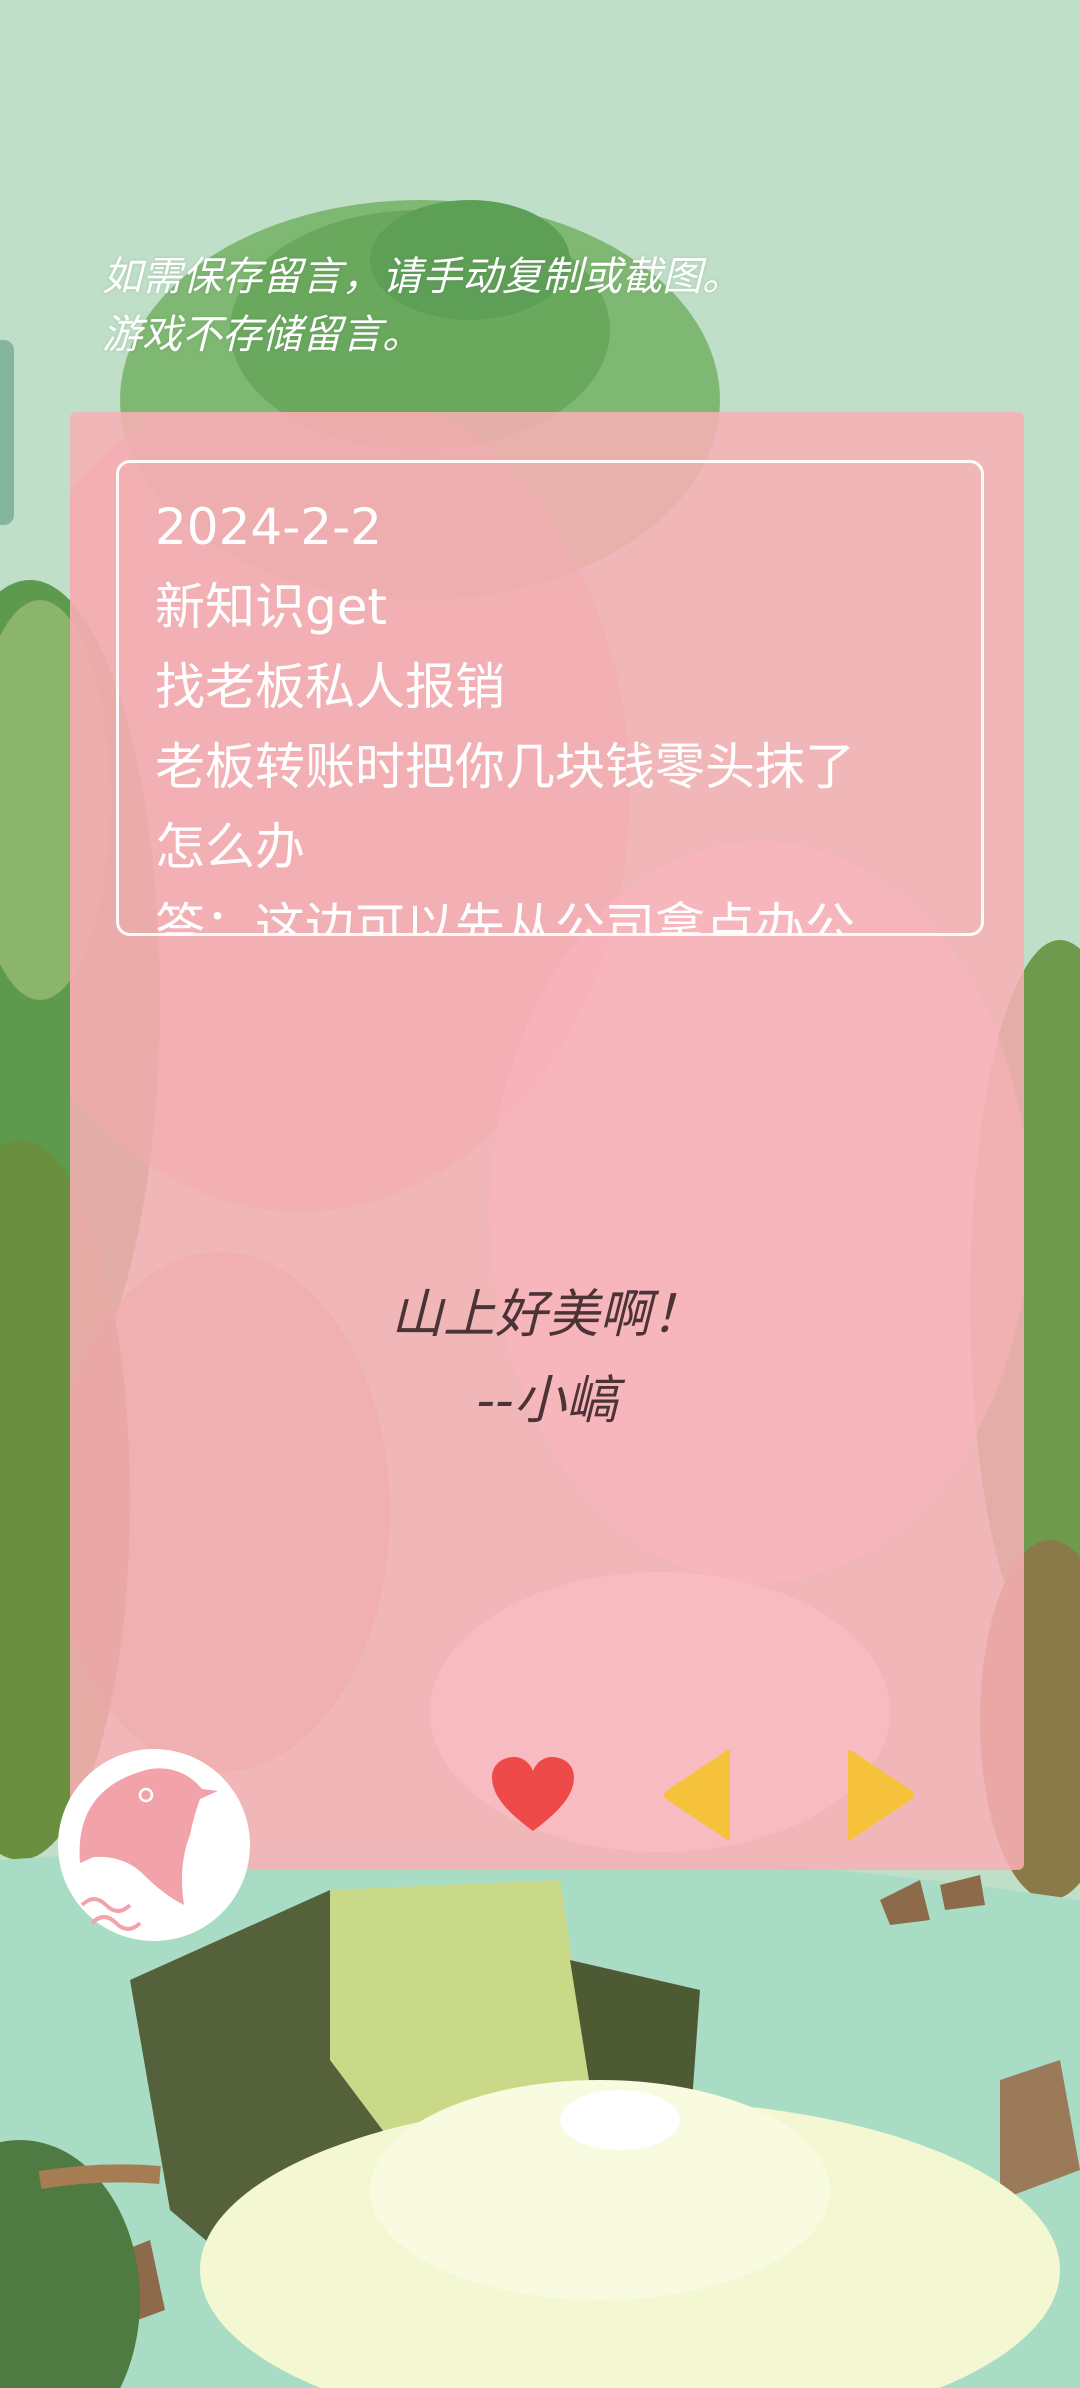  Describe the element at coordinates (422, 277) in the screenshot. I see `save-notice-line1: 如需保存留言，请手动复制或截图。` at that location.